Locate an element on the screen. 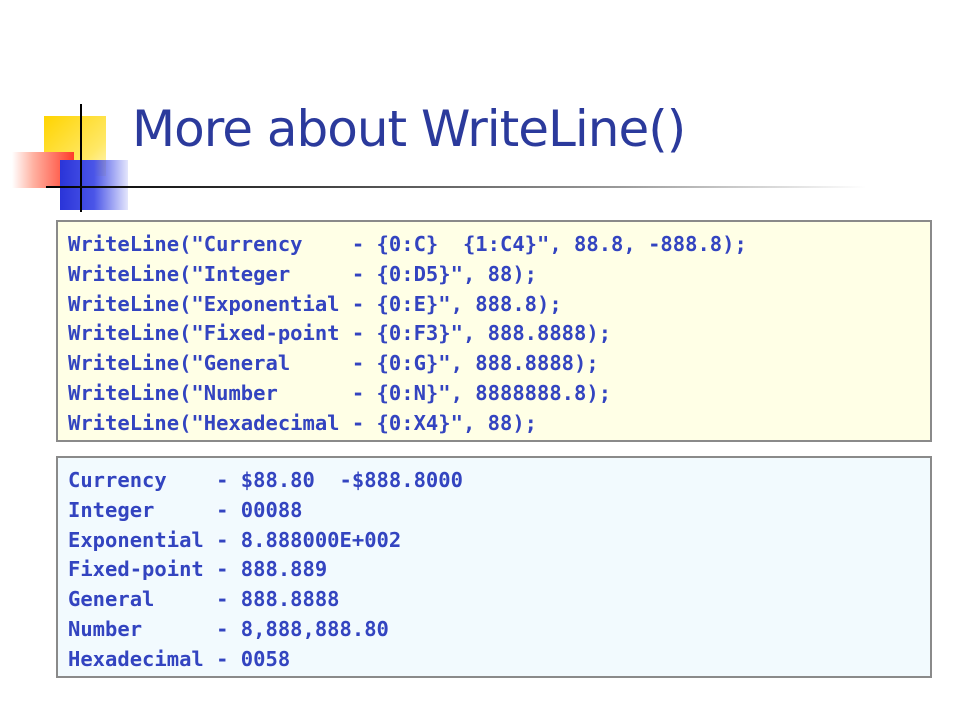  code-line: WriteLine("General - {0:G}", 888.8888); is located at coordinates (333, 363).